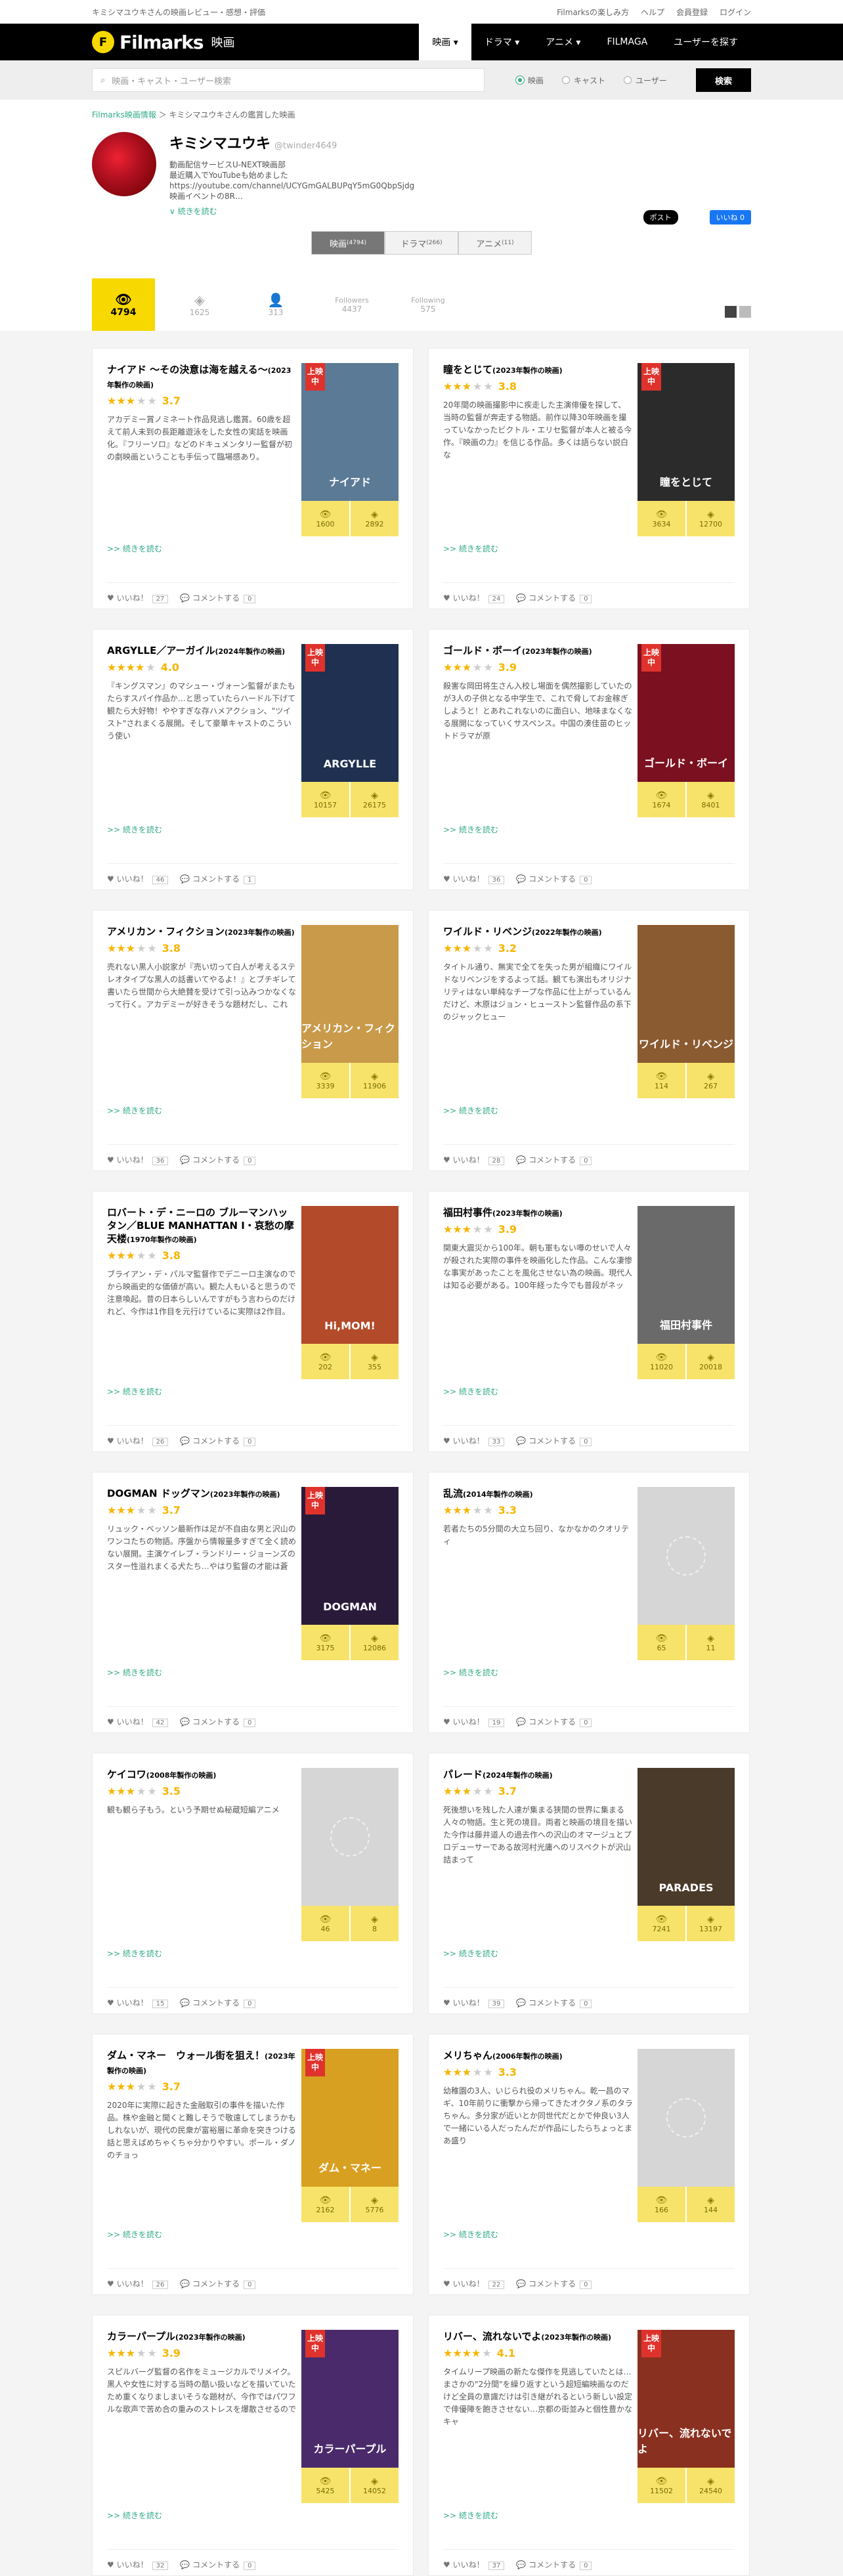  What do you see at coordinates (202, 1775) in the screenshot?
I see `movie-title: ケイコワ(2008年製作の映画)` at bounding box center [202, 1775].